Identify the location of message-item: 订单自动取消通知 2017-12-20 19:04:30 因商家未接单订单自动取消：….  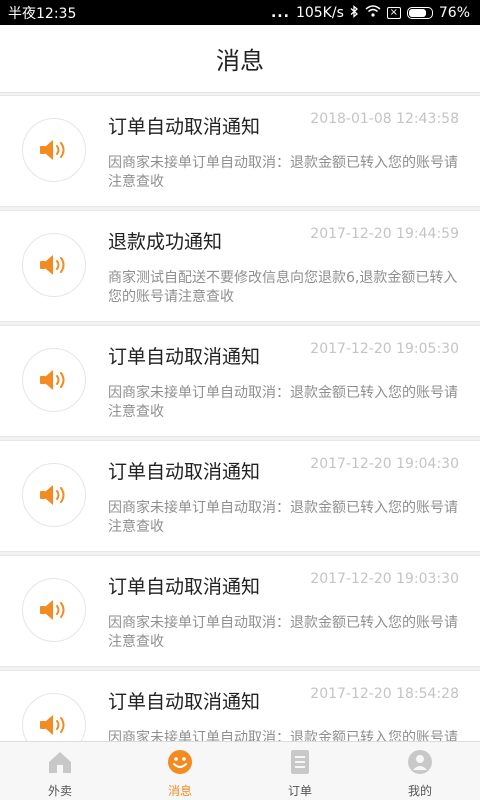
(240, 496).